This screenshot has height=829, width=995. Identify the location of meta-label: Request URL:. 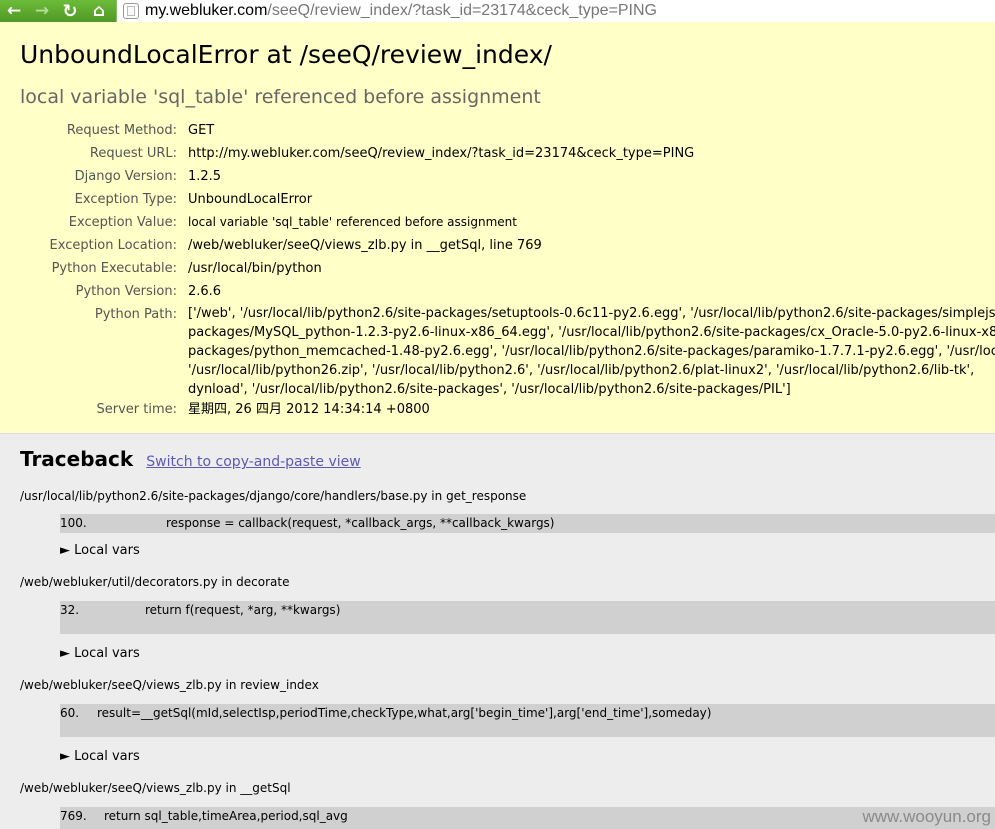
(133, 153).